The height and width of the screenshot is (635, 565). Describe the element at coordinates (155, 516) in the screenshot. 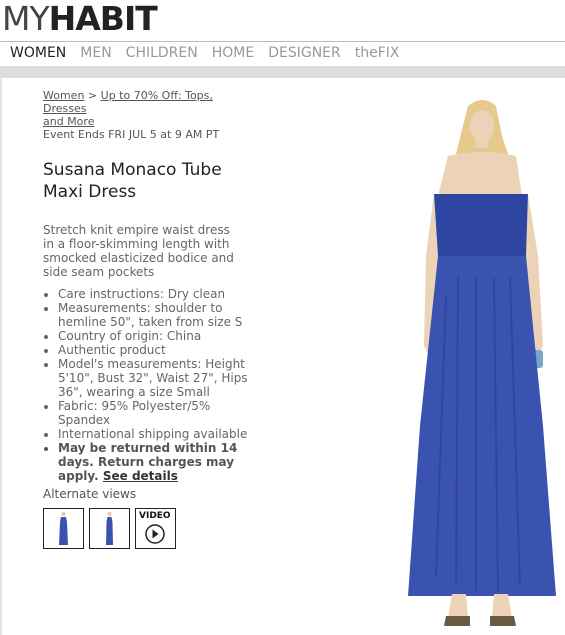

I see `video-label: VIDEO` at that location.